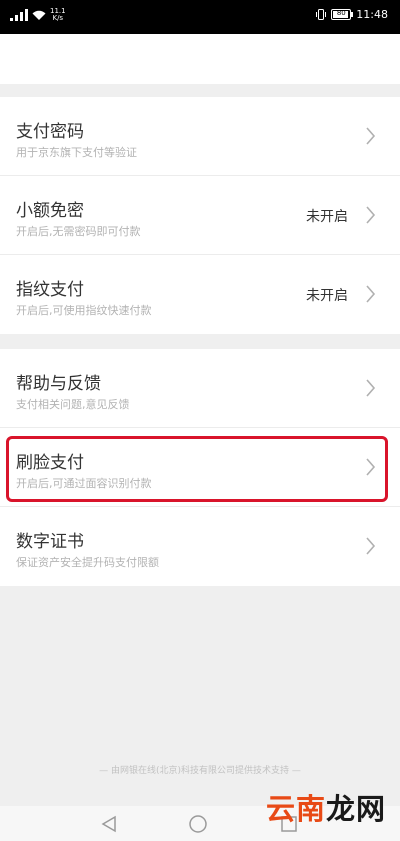 This screenshot has height=841, width=400. Describe the element at coordinates (372, 14) in the screenshot. I see `clock: 11:48` at that location.